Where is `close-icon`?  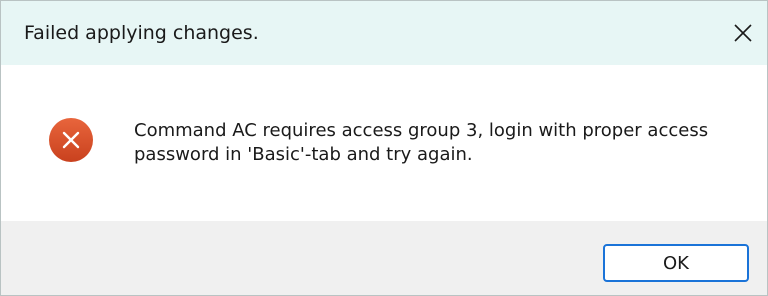 close-icon is located at coordinates (743, 33).